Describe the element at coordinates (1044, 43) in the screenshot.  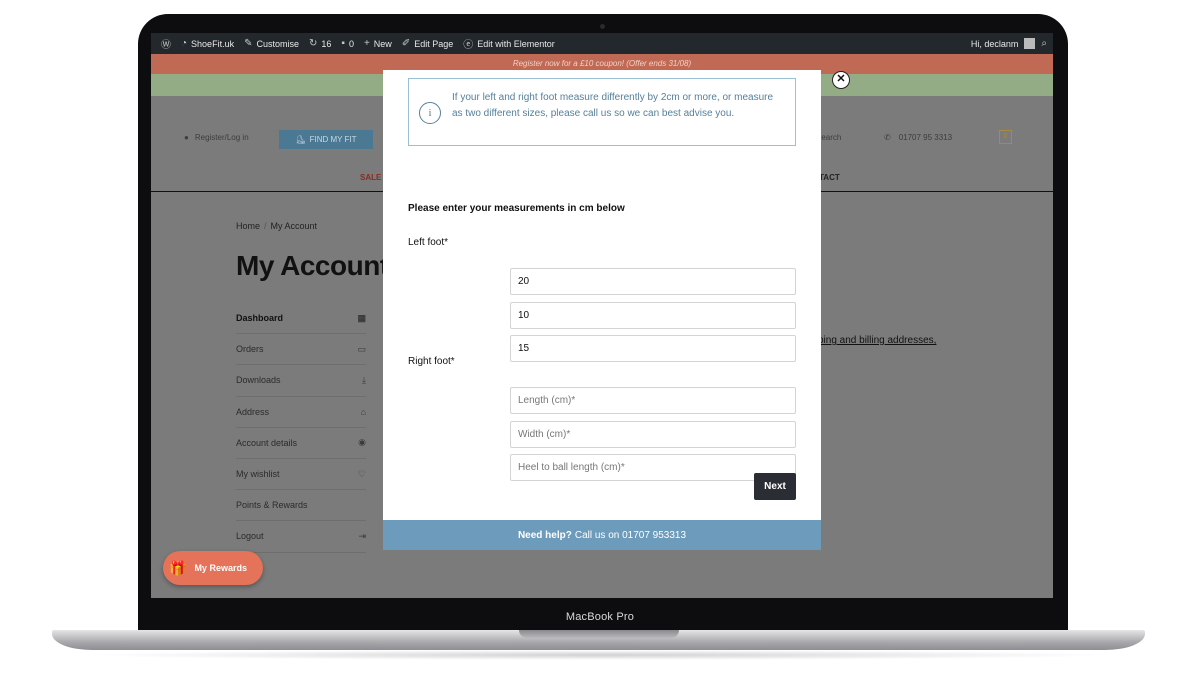
I see `search-icon: ⌕` at that location.